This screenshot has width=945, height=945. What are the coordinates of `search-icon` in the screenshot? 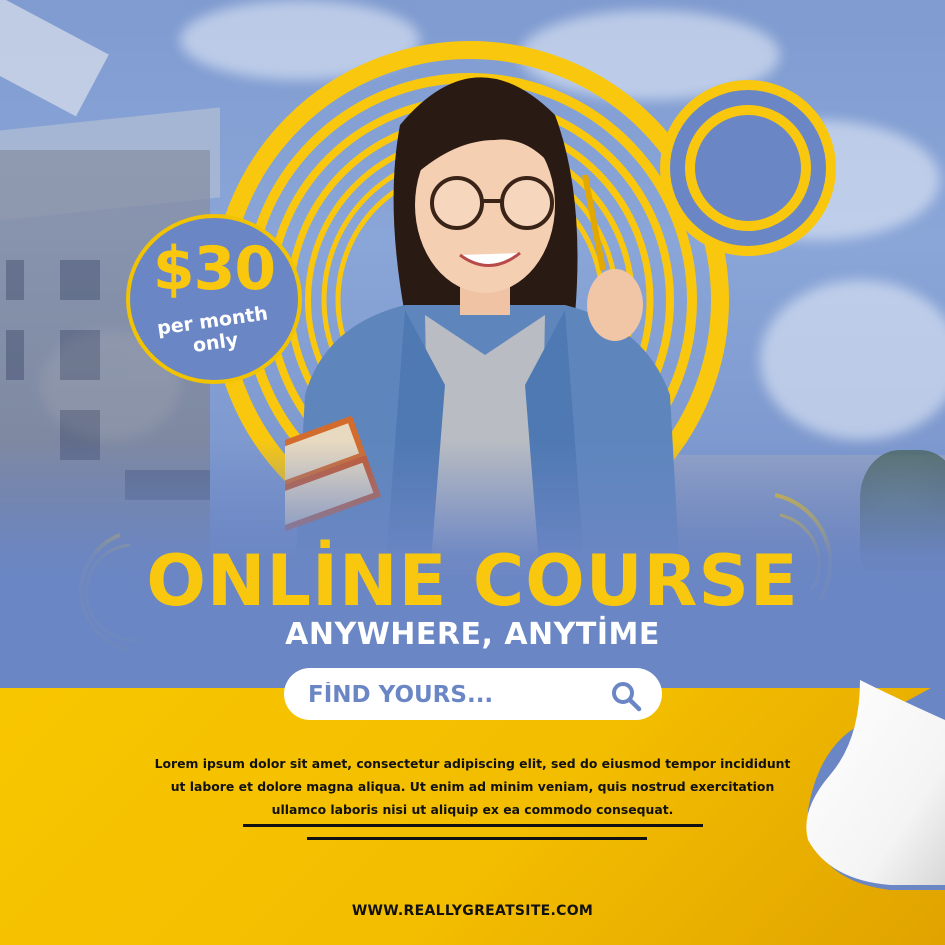 It's located at (626, 696).